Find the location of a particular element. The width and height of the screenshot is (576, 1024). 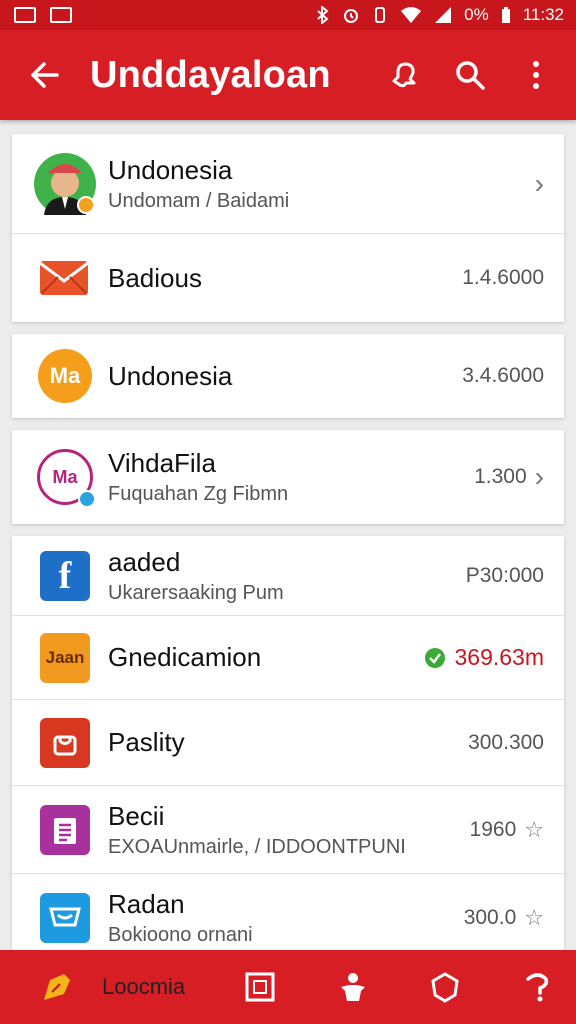

item-subtitle: Undomam / Baidami is located at coordinates (199, 200).